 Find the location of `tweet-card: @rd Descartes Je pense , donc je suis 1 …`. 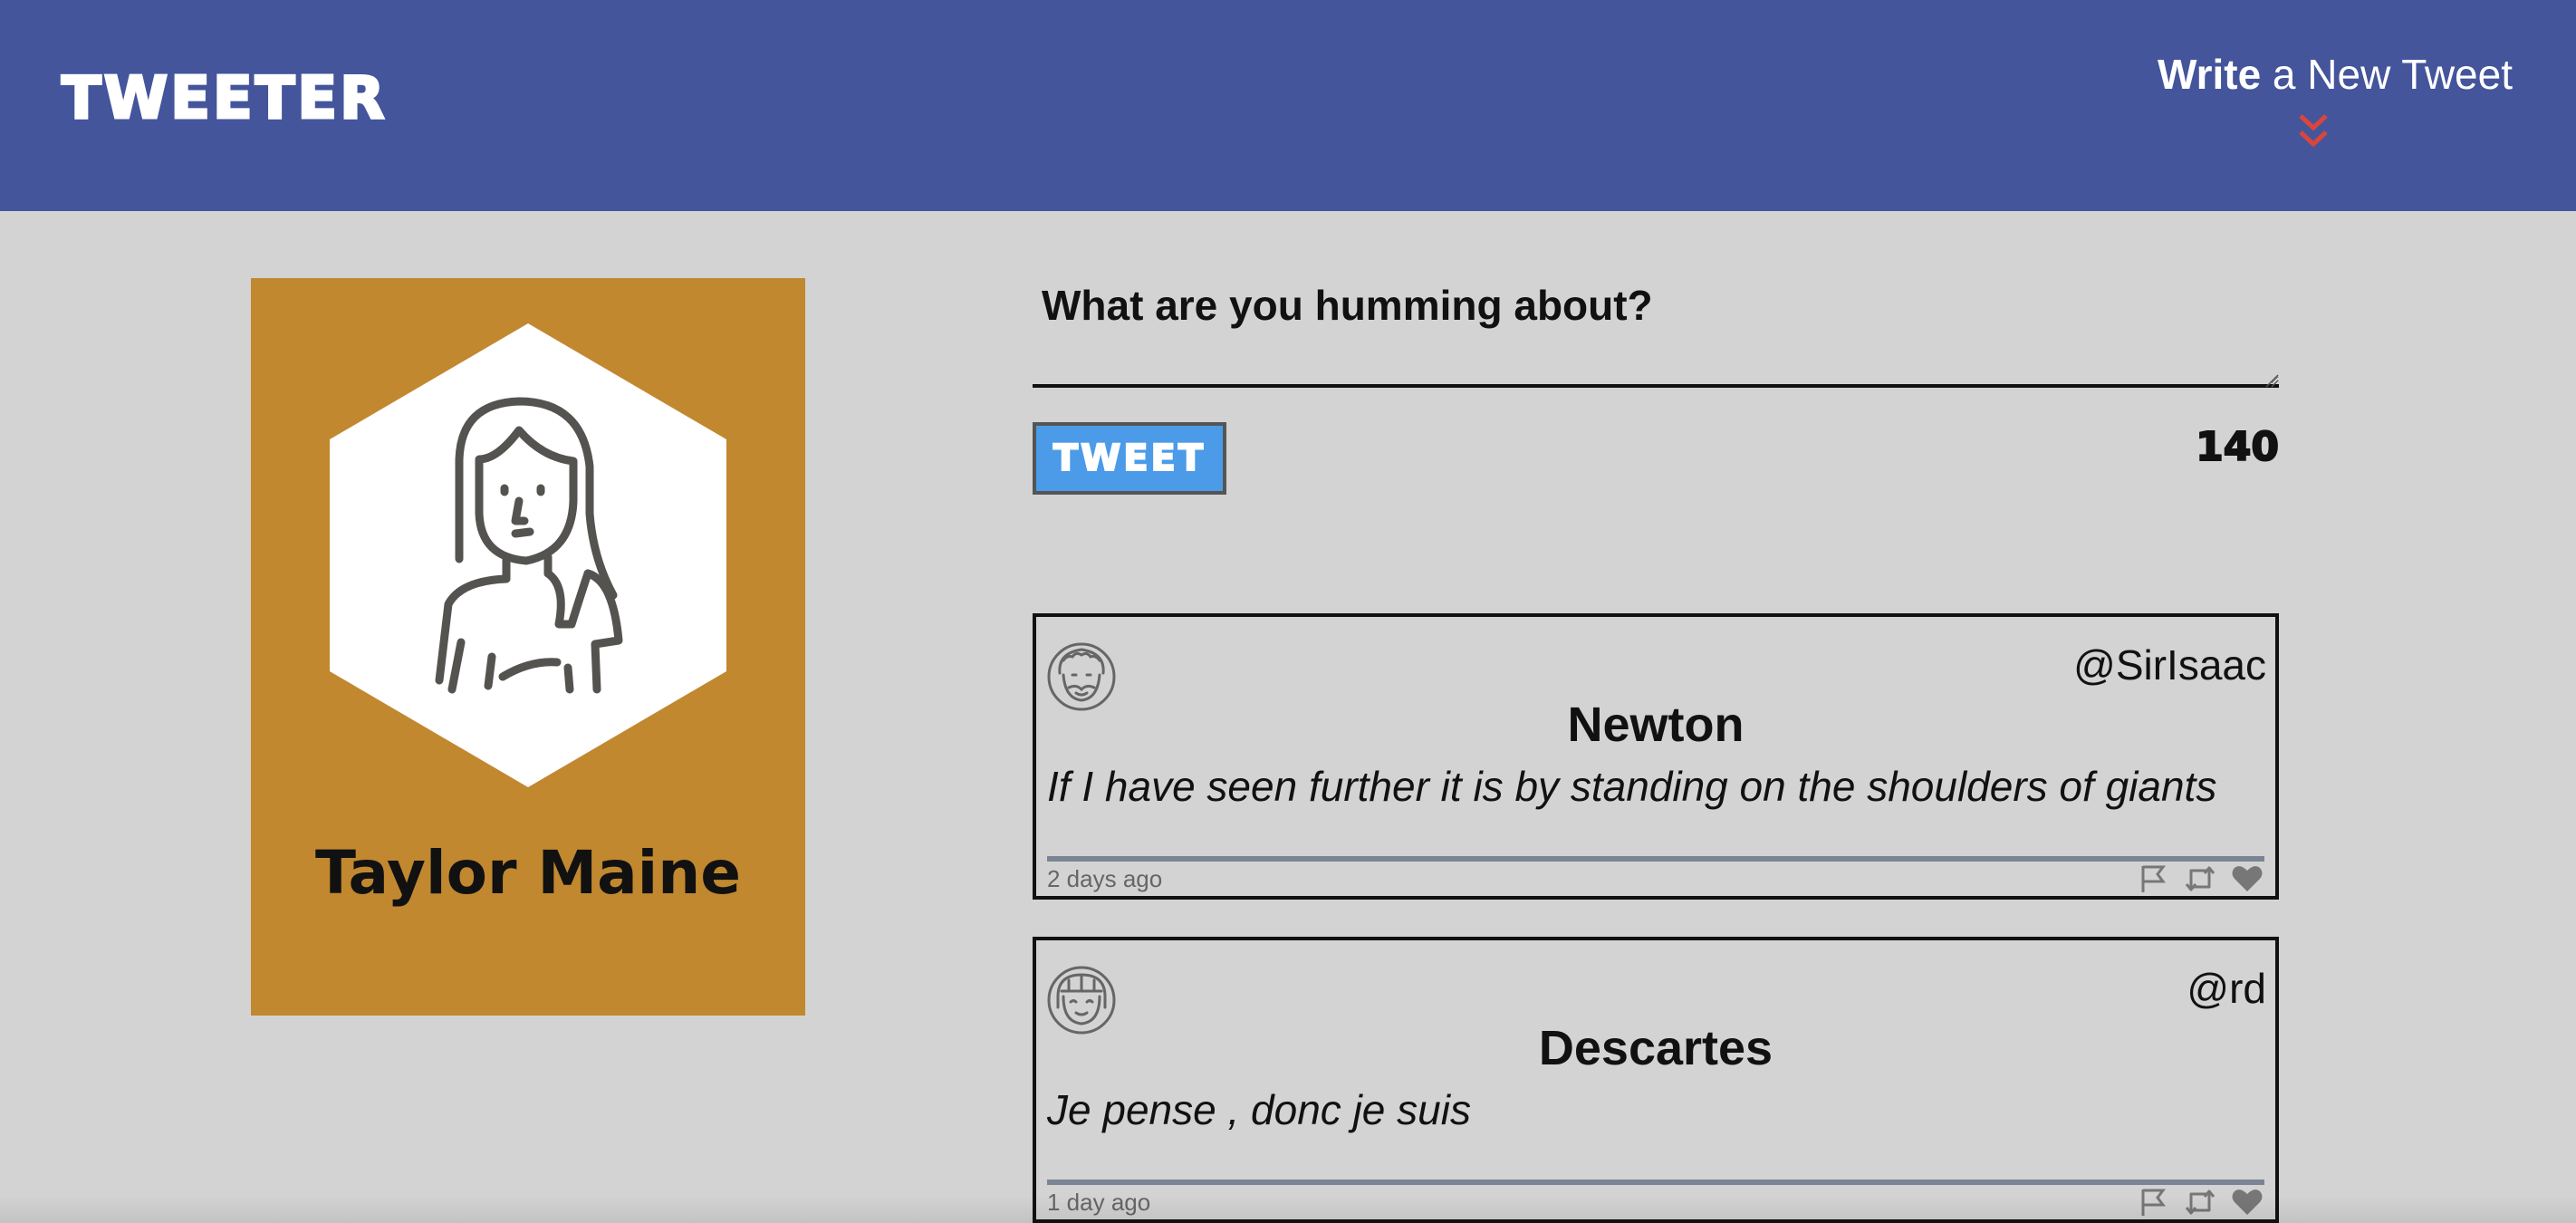

tweet-card: @rd Descartes Je pense , donc je suis 1 … is located at coordinates (1656, 1080).